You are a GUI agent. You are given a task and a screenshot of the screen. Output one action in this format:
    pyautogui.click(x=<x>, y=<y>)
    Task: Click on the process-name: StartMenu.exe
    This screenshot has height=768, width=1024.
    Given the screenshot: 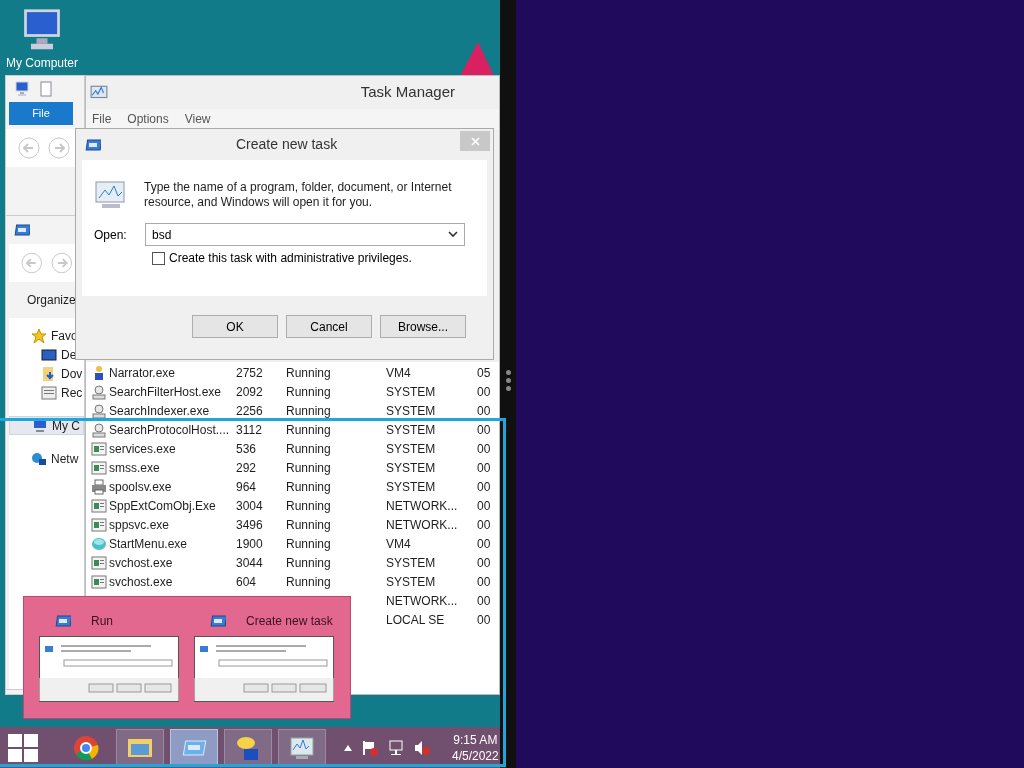 What is the action you would take?
    pyautogui.click(x=148, y=543)
    